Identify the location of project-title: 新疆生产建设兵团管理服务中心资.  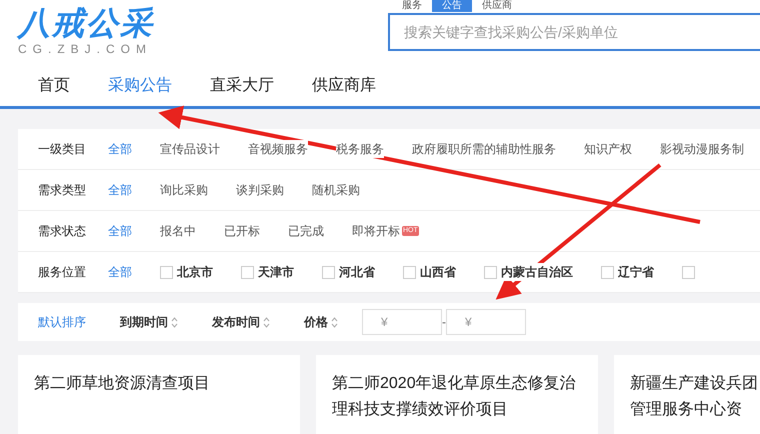
(694, 397).